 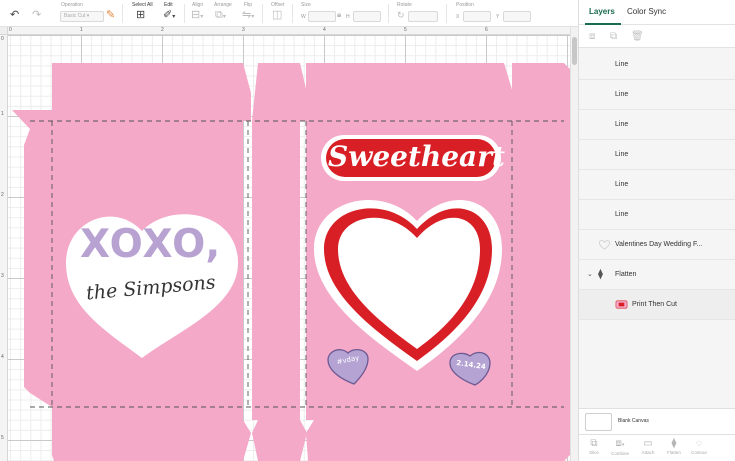 I want to click on layer-label: Flatten, so click(x=626, y=274).